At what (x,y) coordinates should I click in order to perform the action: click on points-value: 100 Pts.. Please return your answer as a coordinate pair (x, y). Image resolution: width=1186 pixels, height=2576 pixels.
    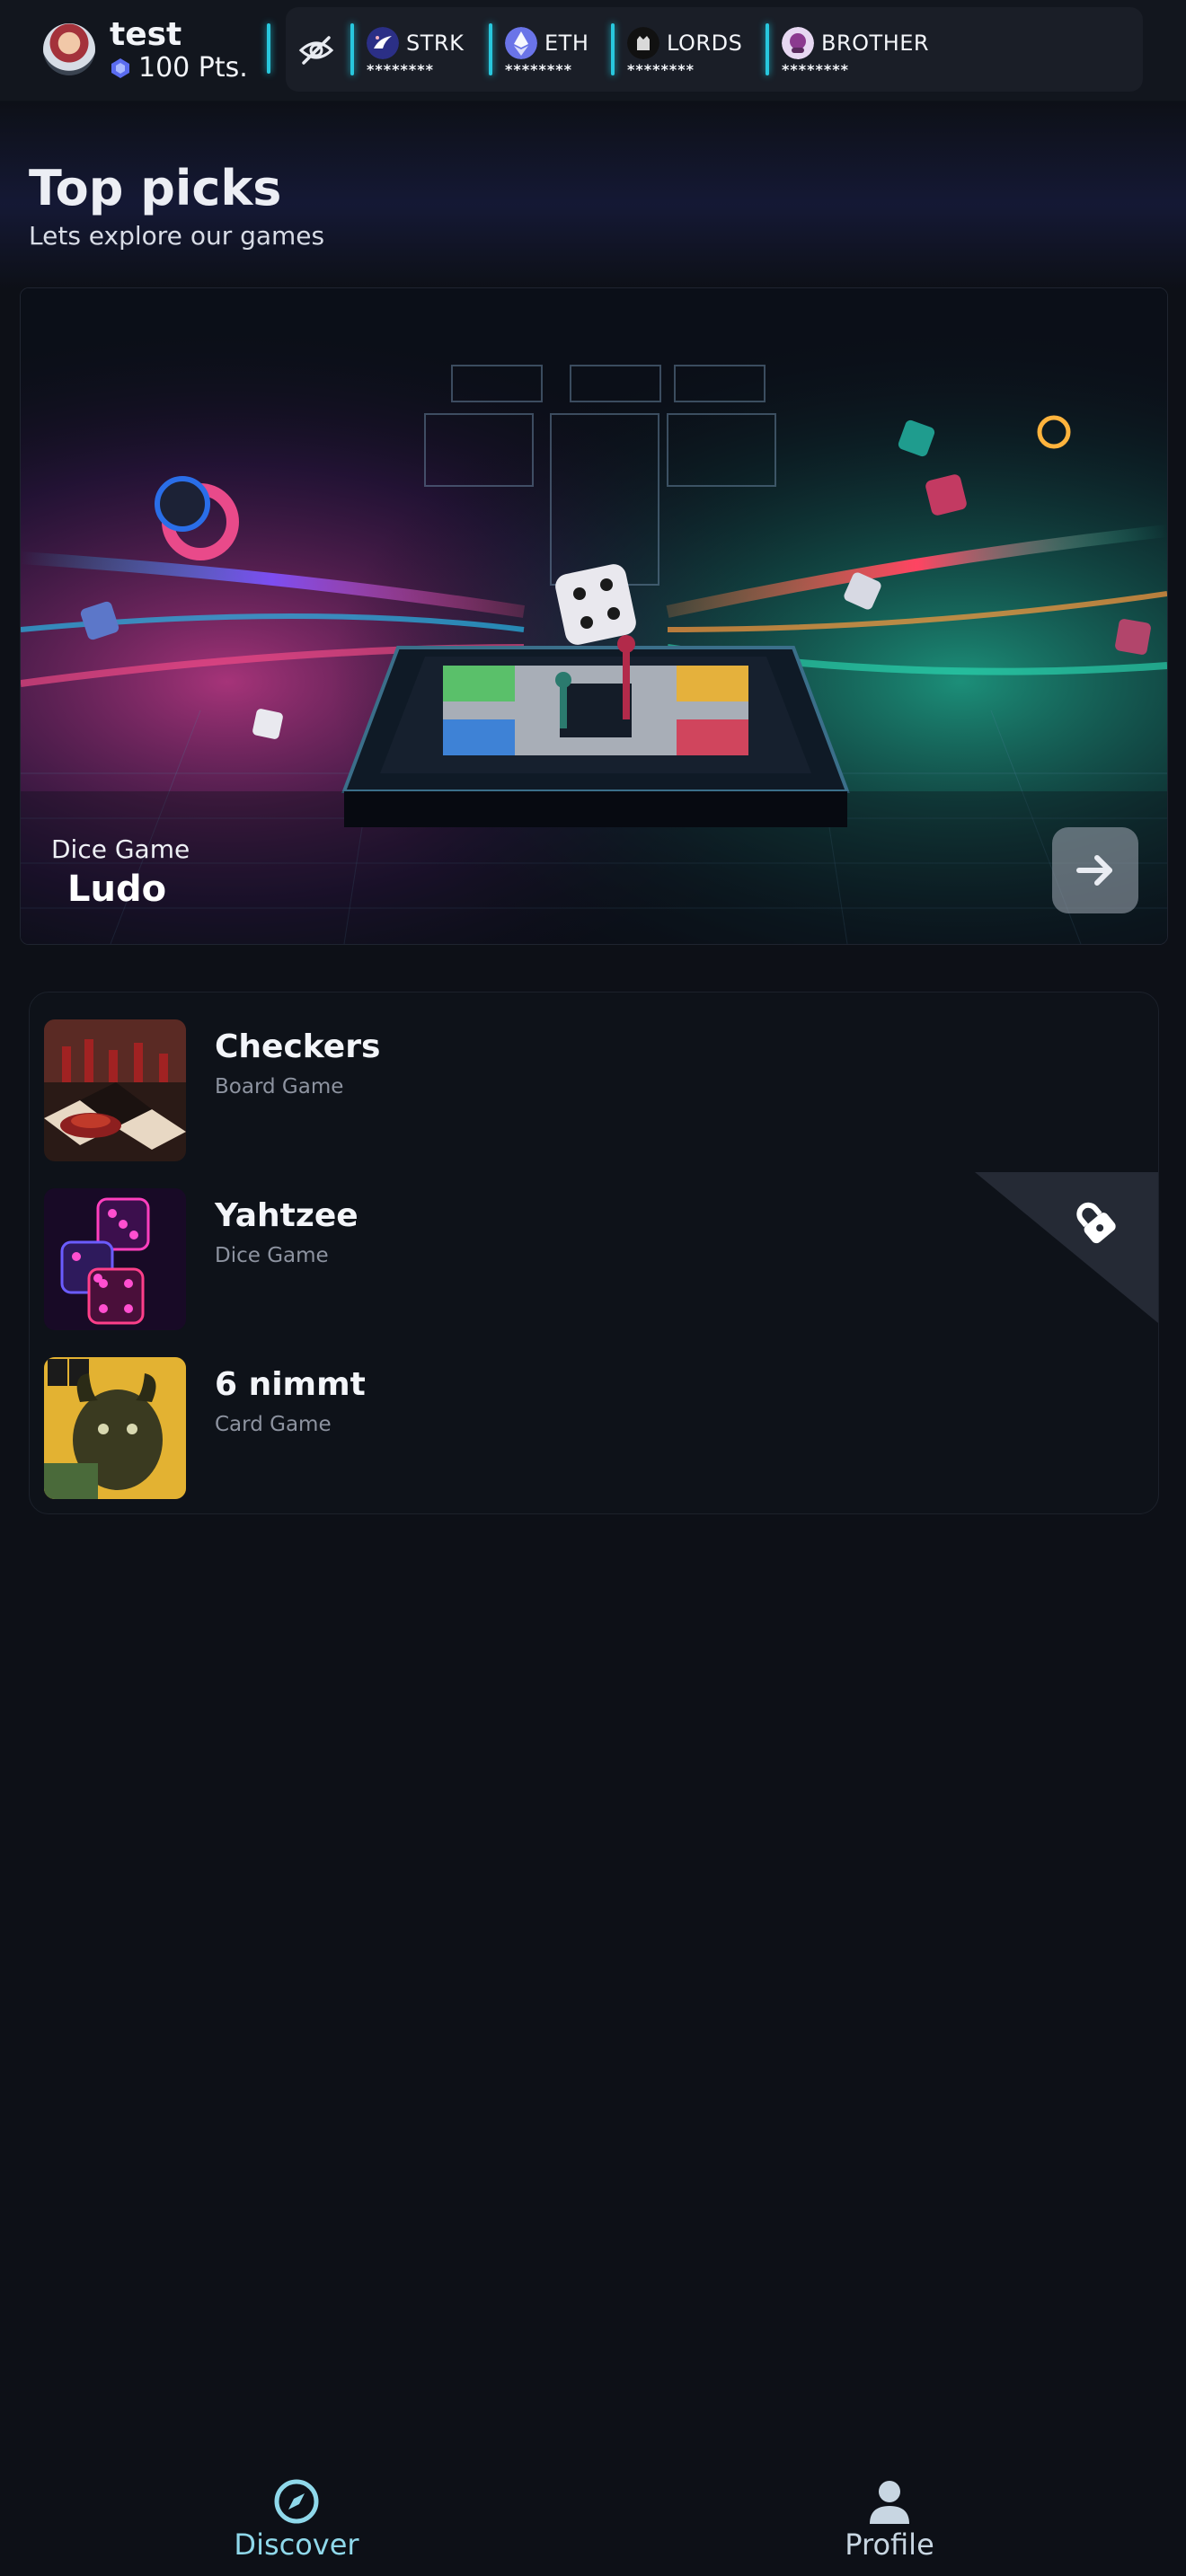
    Looking at the image, I should click on (193, 68).